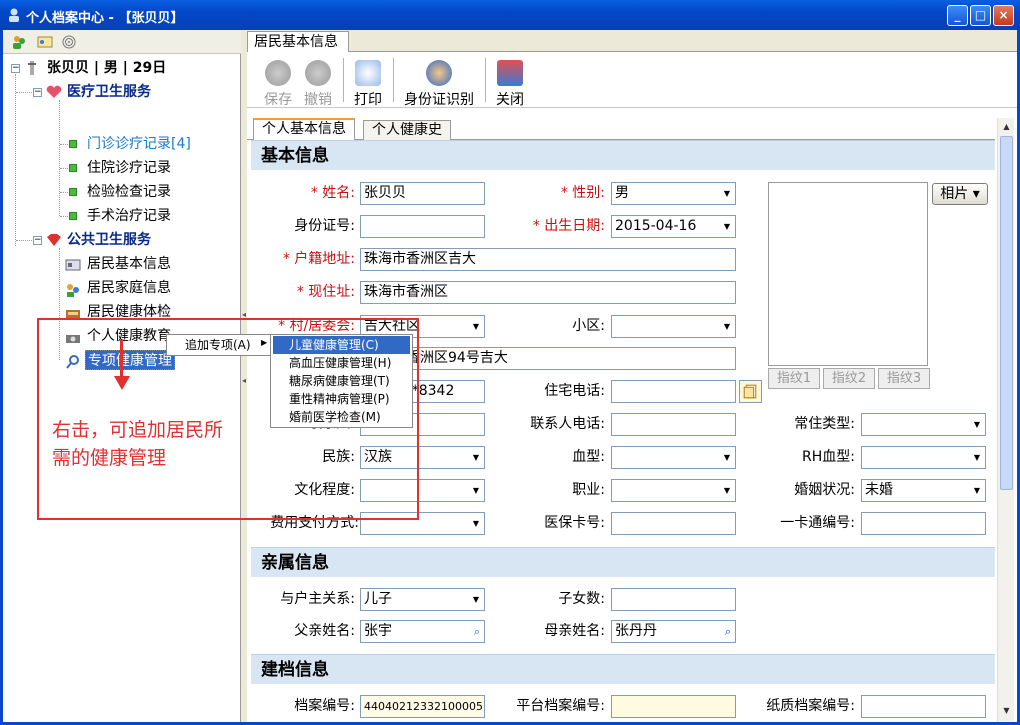  What do you see at coordinates (574, 391) in the screenshot?
I see `home-phone-label: 住宅电话:` at bounding box center [574, 391].